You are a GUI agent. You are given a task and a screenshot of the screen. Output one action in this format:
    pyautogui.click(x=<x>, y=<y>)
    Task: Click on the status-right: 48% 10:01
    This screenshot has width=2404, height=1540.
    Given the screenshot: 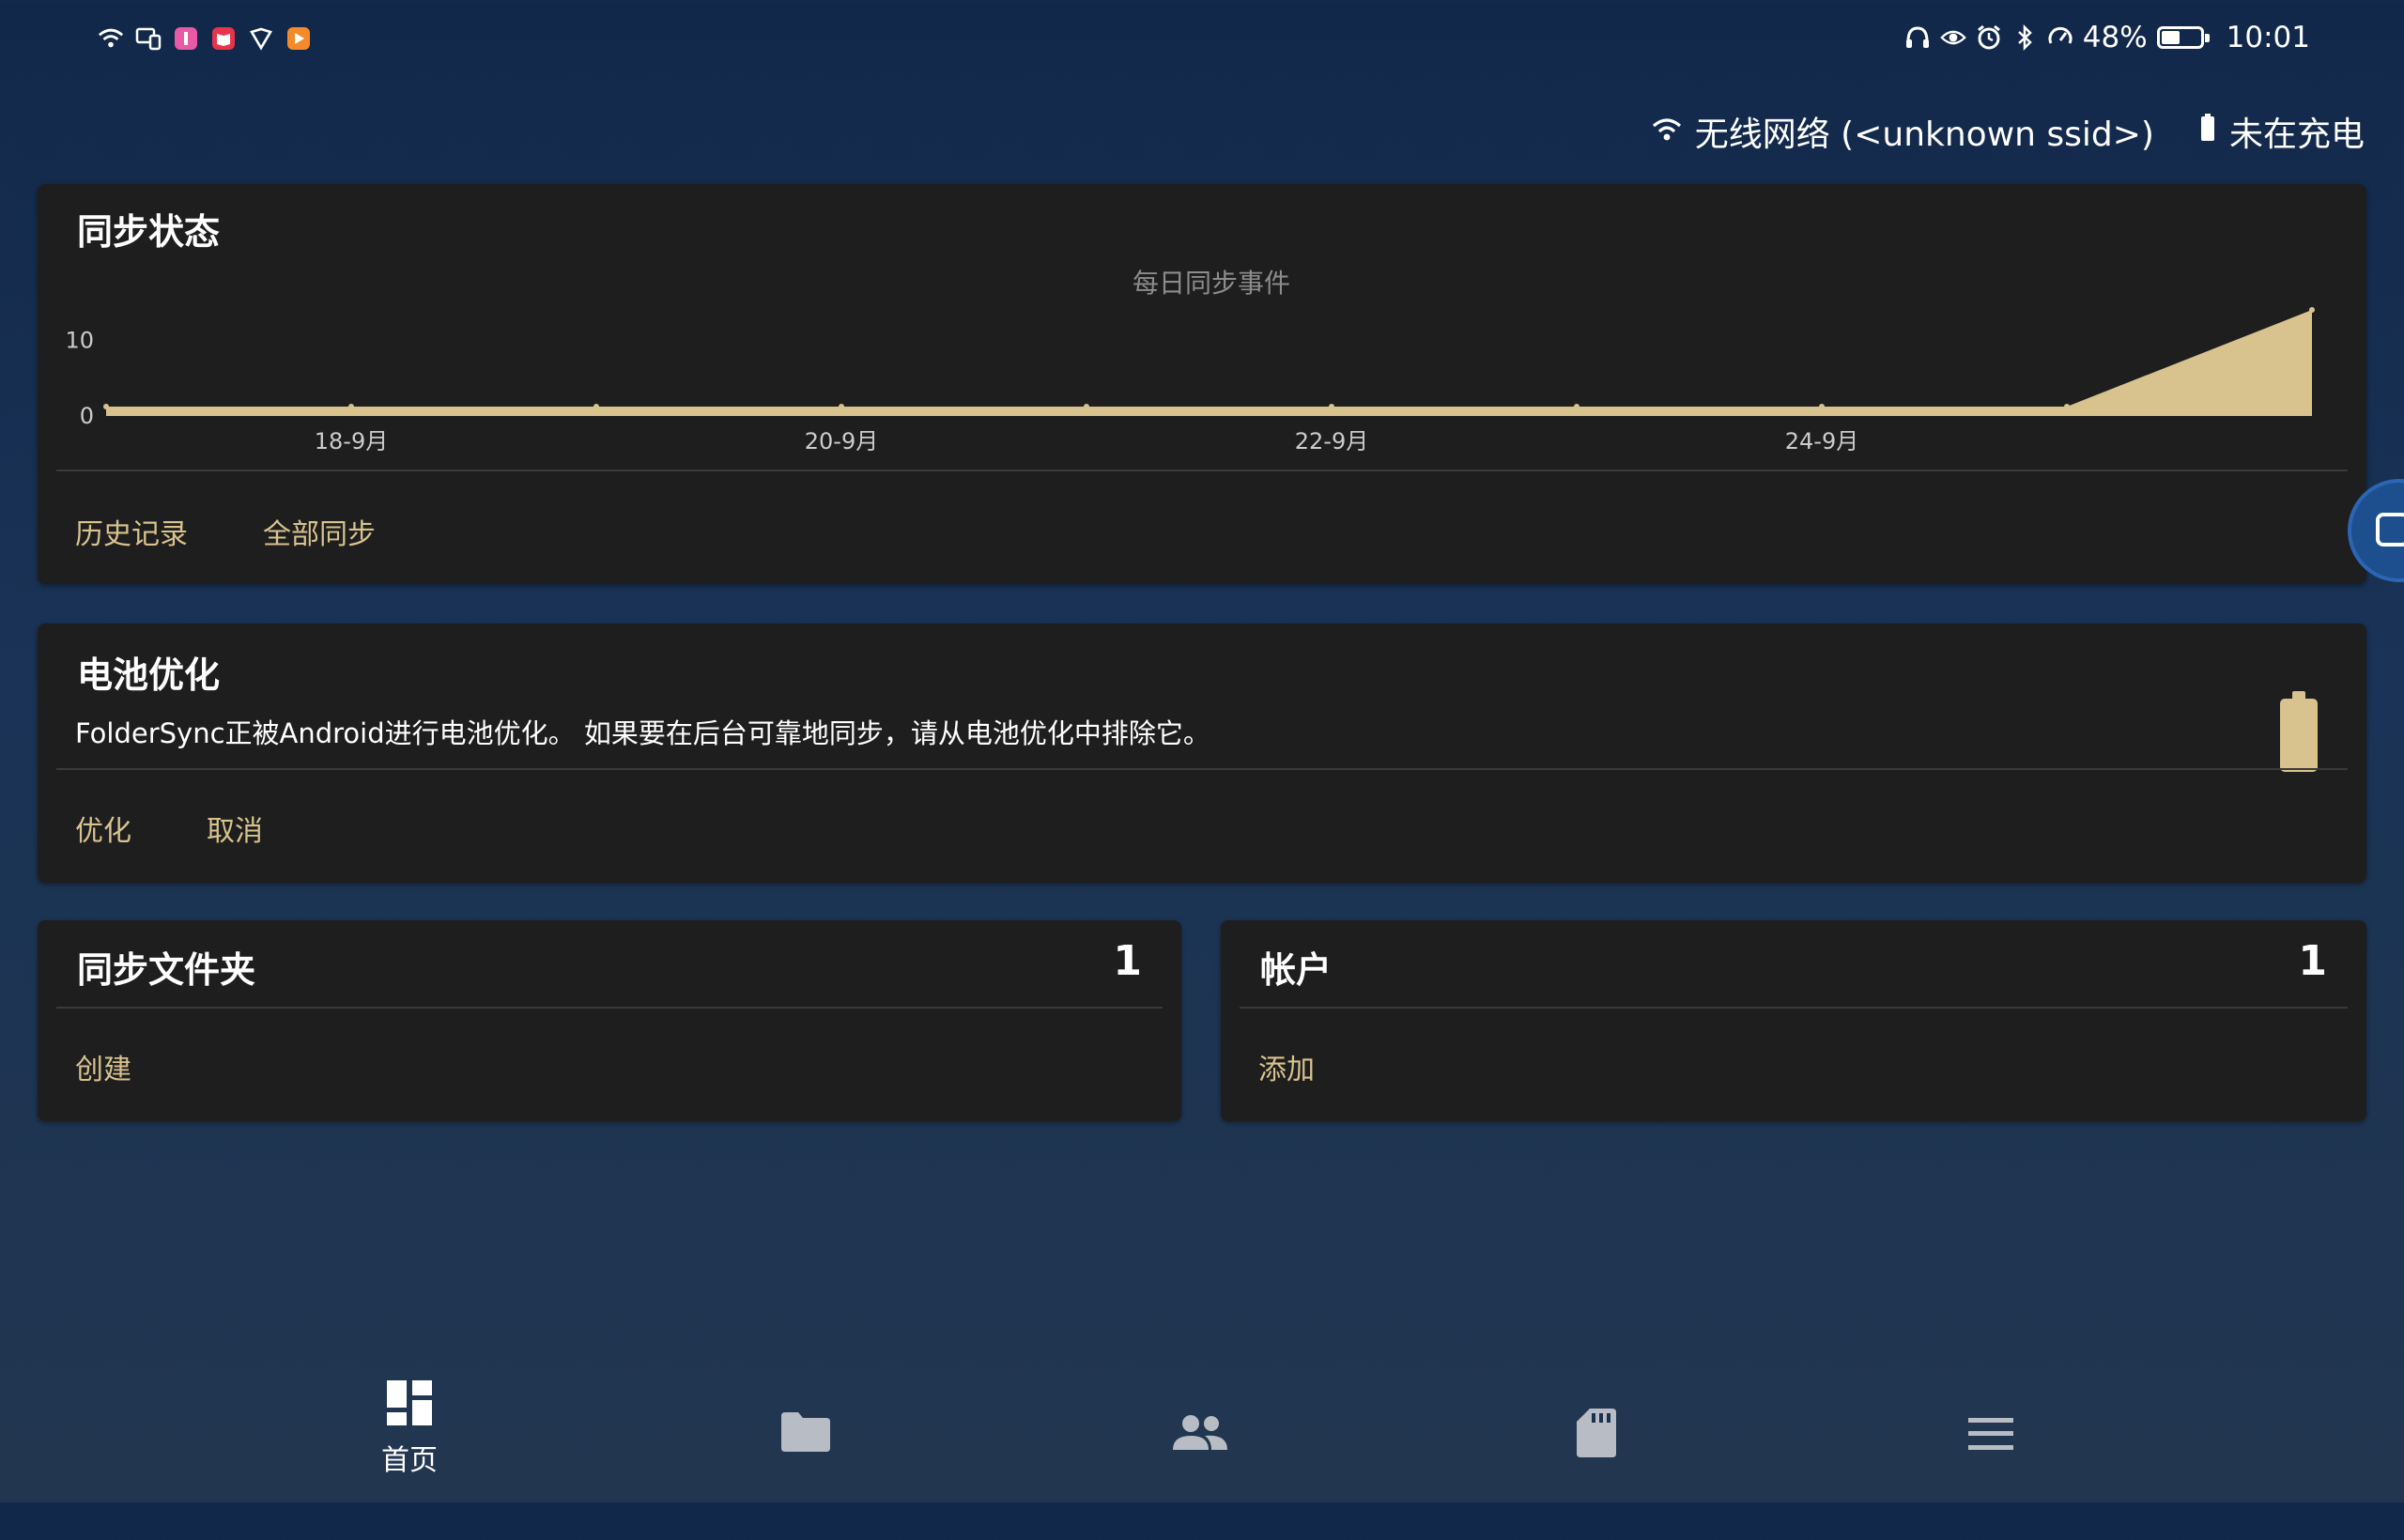 What is the action you would take?
    pyautogui.click(x=2107, y=37)
    